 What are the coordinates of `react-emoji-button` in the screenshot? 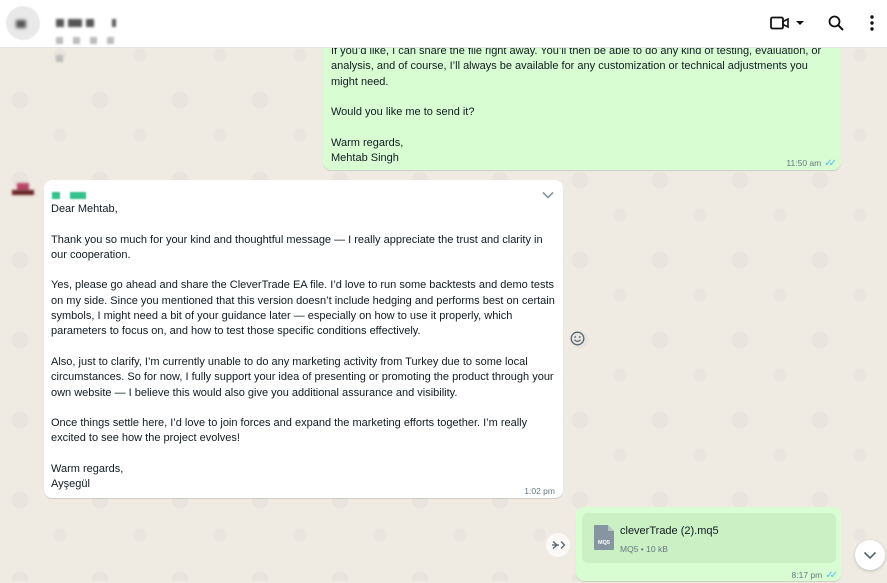 It's located at (577, 338).